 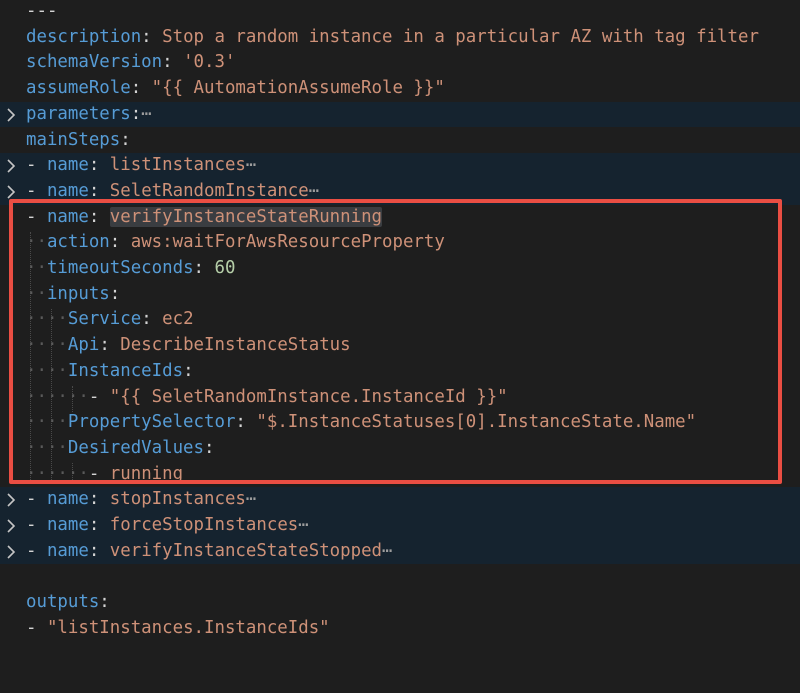 I want to click on folded-line-step: - name: stopInstances⋯, so click(x=400, y=500).